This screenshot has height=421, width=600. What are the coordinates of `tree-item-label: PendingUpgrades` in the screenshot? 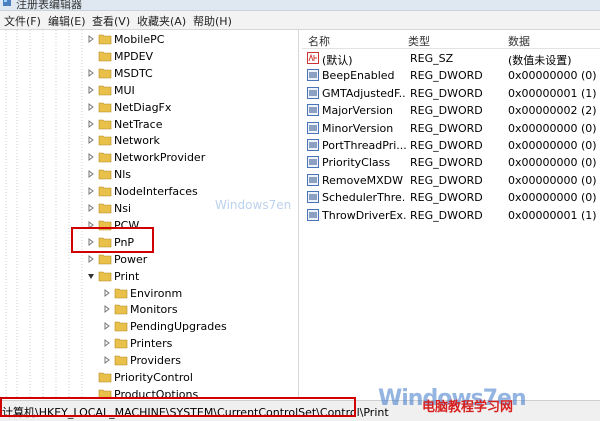 It's located at (178, 327).